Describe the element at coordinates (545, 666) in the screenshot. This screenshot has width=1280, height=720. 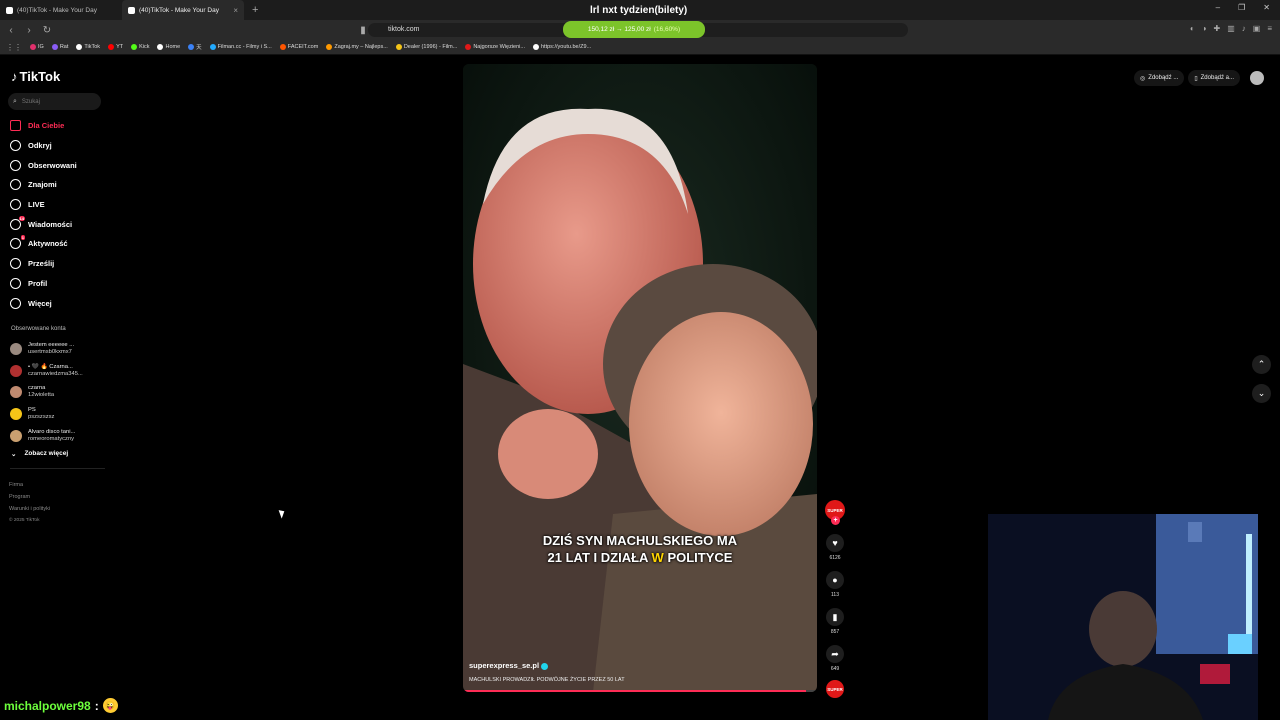
I see `verified-icon` at that location.